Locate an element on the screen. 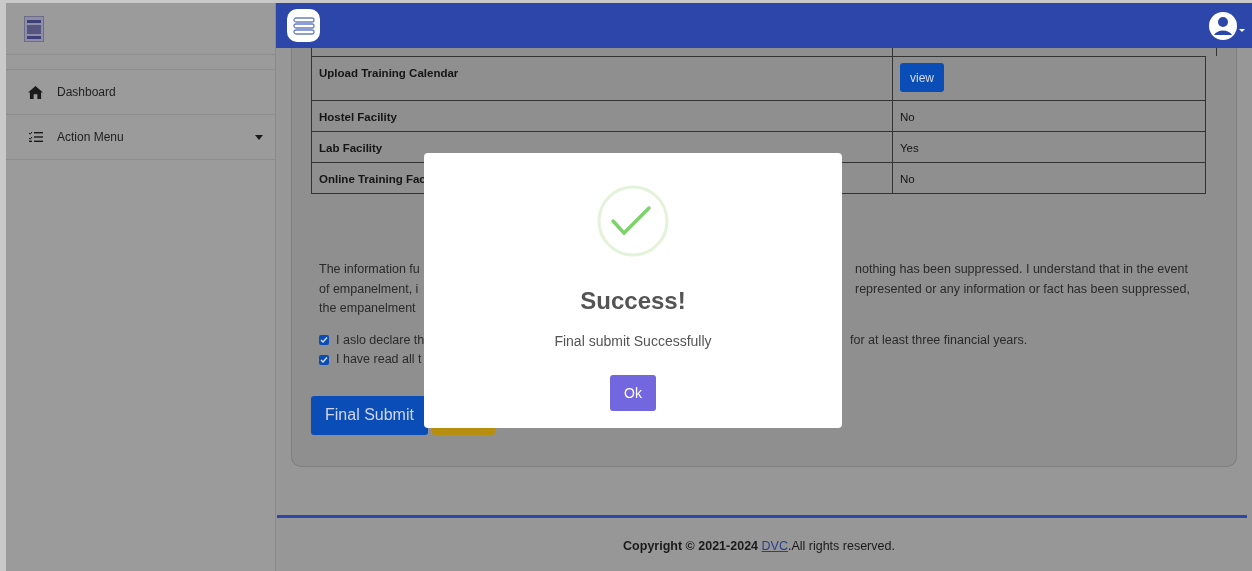 The image size is (1252, 571). view-button: view is located at coordinates (922, 77).